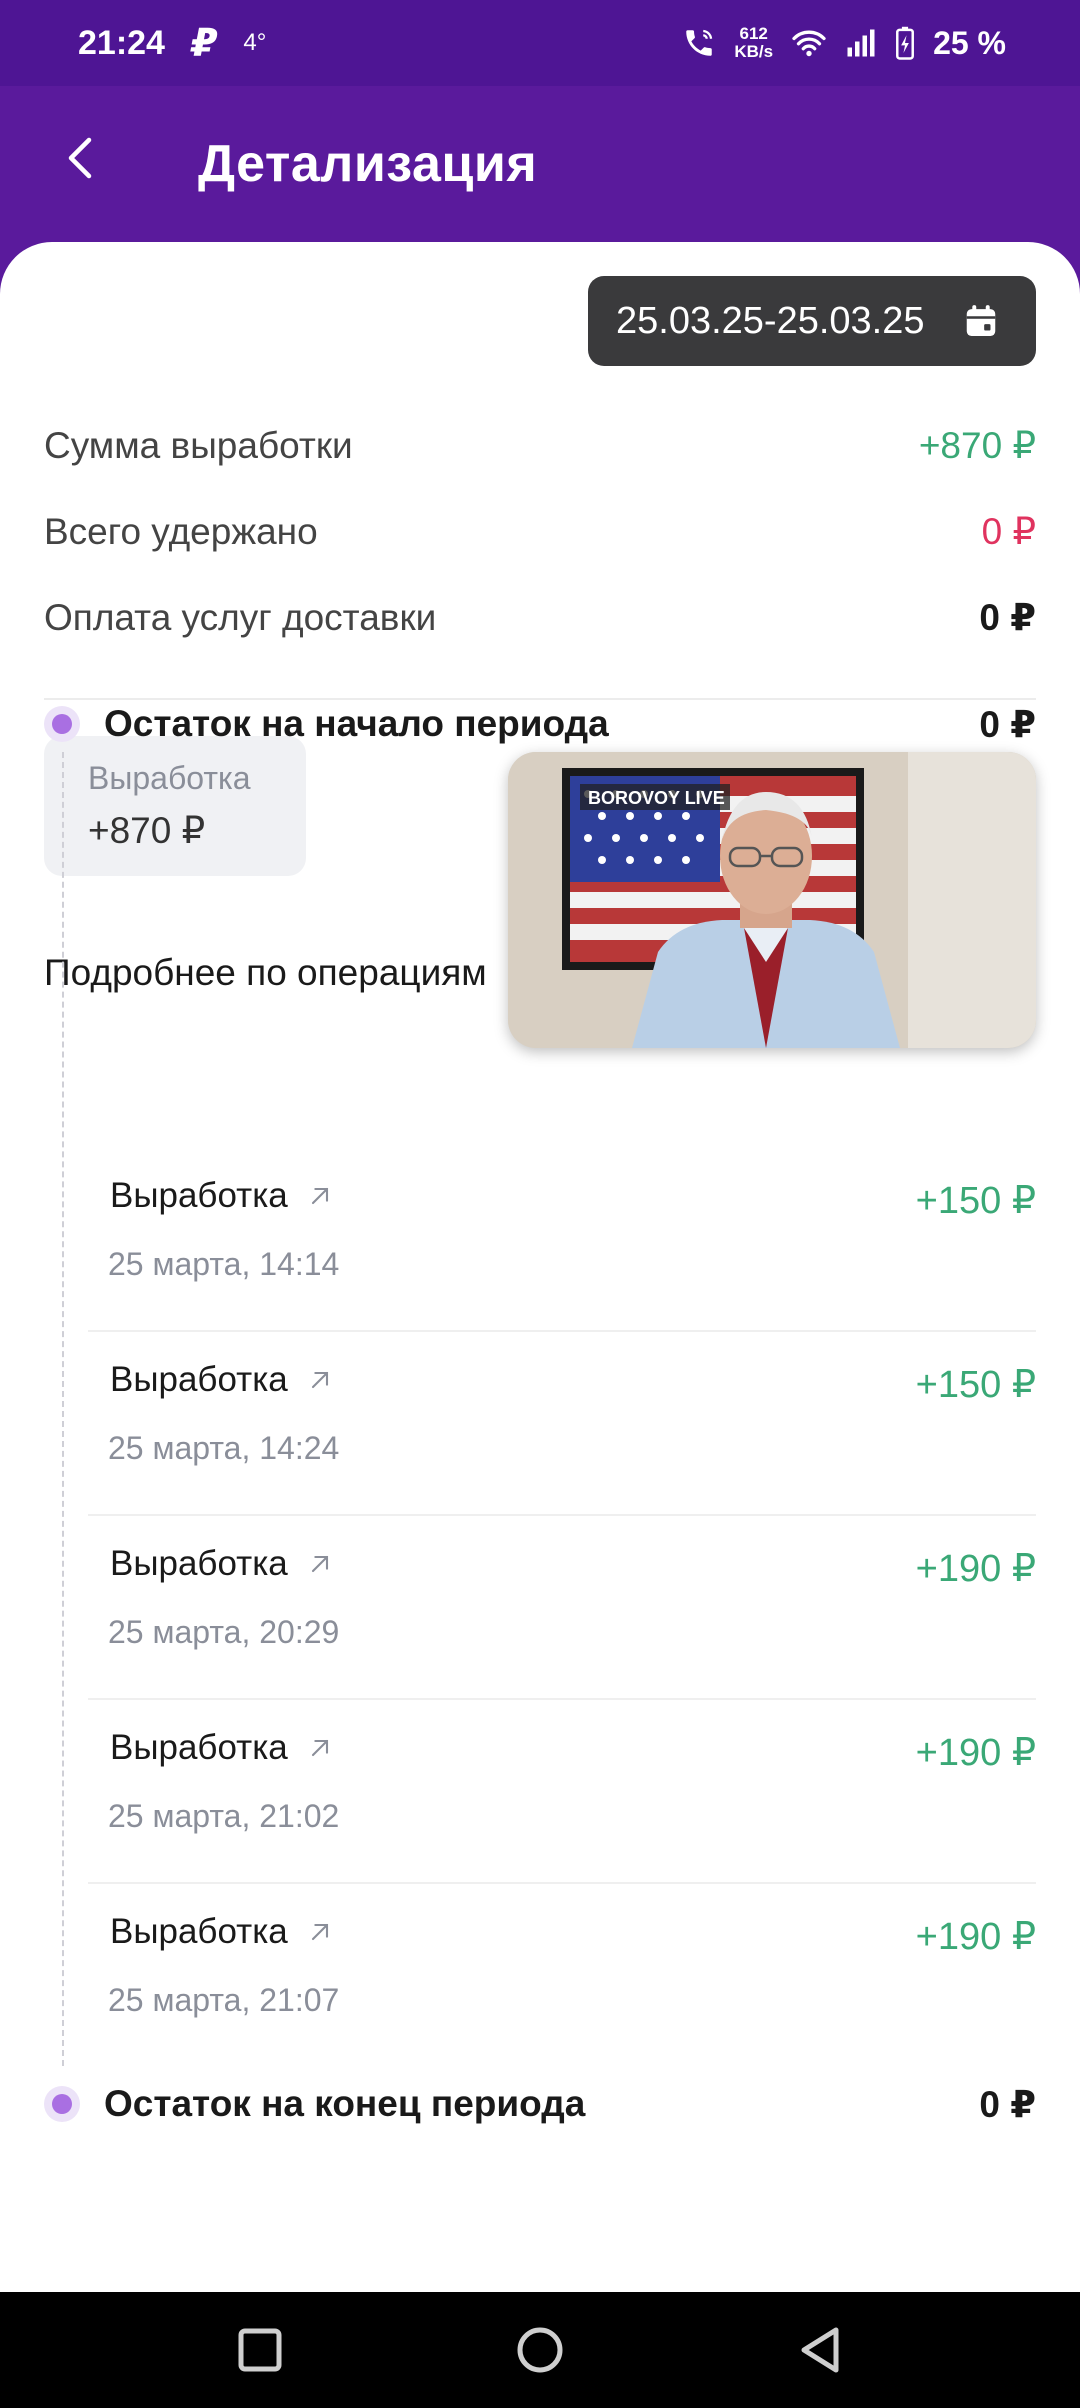 The width and height of the screenshot is (1080, 2408). I want to click on network-speed-unit: KB/s, so click(754, 51).